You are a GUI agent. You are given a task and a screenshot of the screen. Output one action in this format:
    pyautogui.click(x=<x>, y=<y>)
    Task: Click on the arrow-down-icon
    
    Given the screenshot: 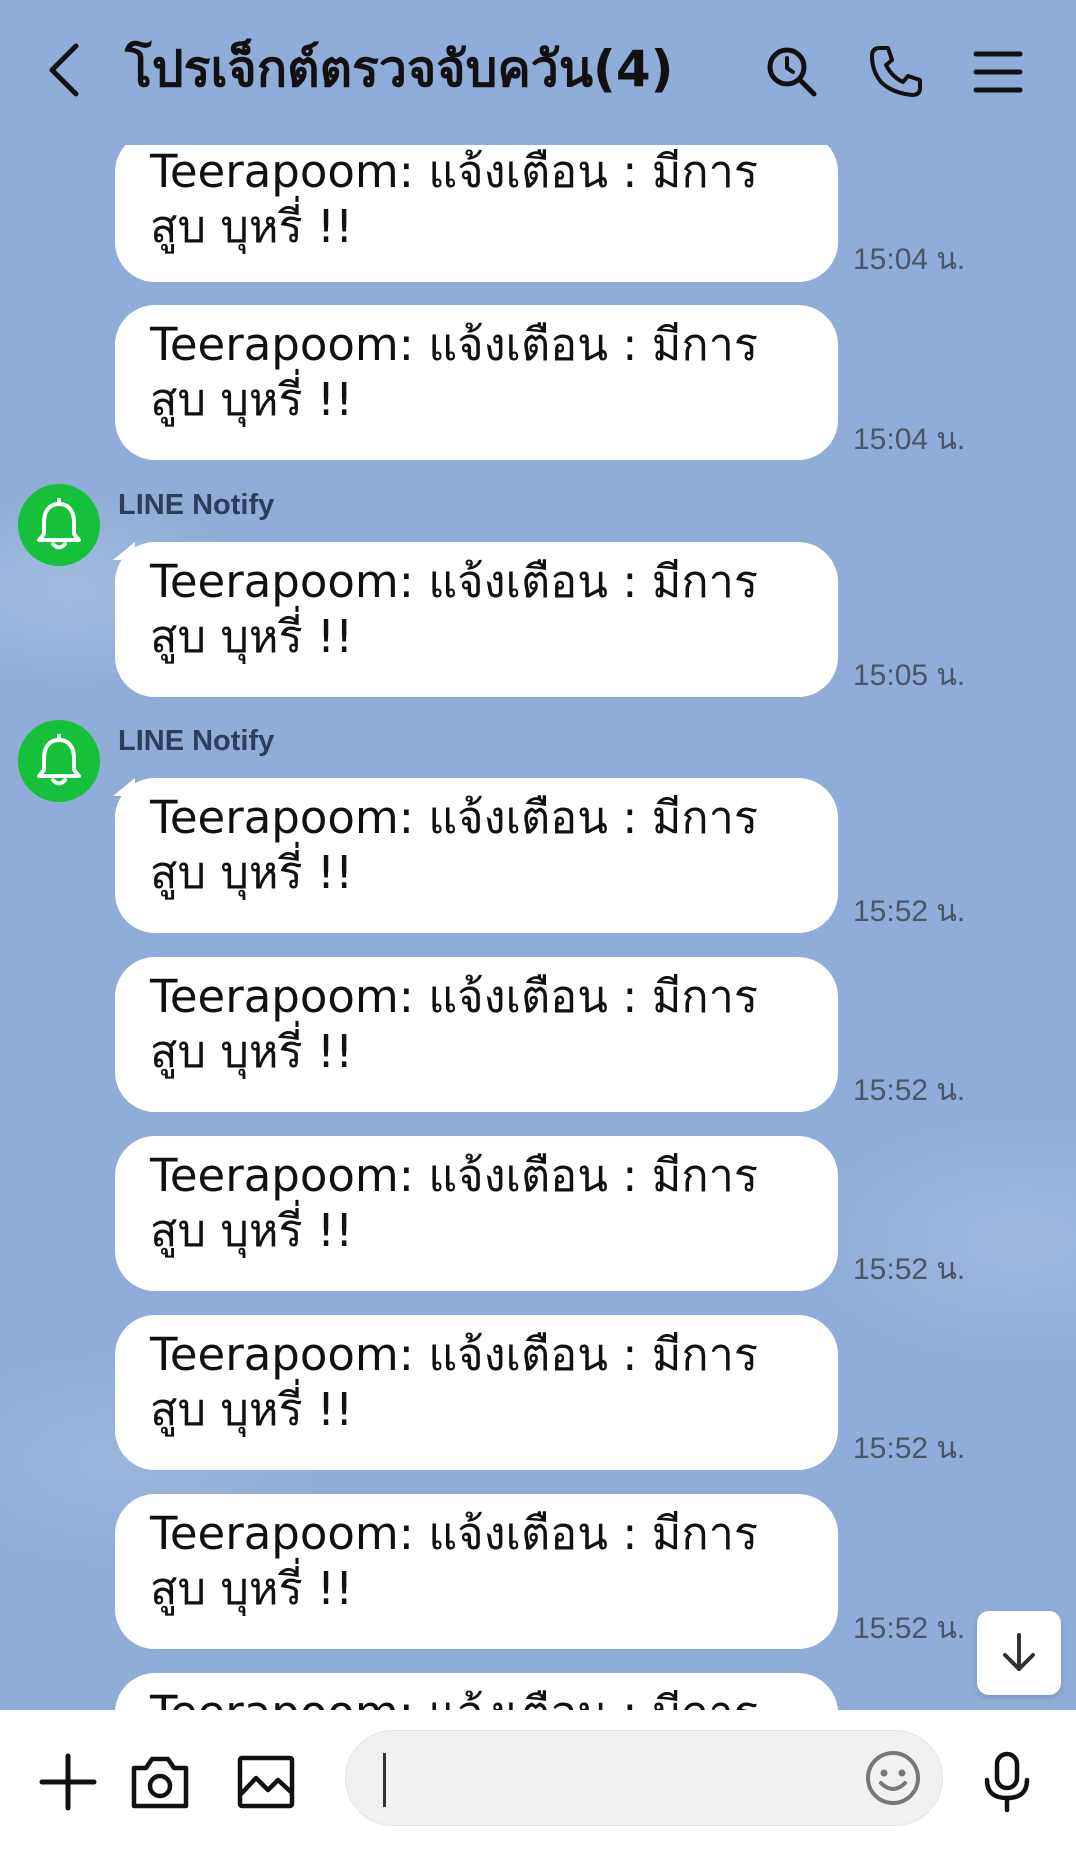 What is the action you would take?
    pyautogui.click(x=1019, y=1652)
    